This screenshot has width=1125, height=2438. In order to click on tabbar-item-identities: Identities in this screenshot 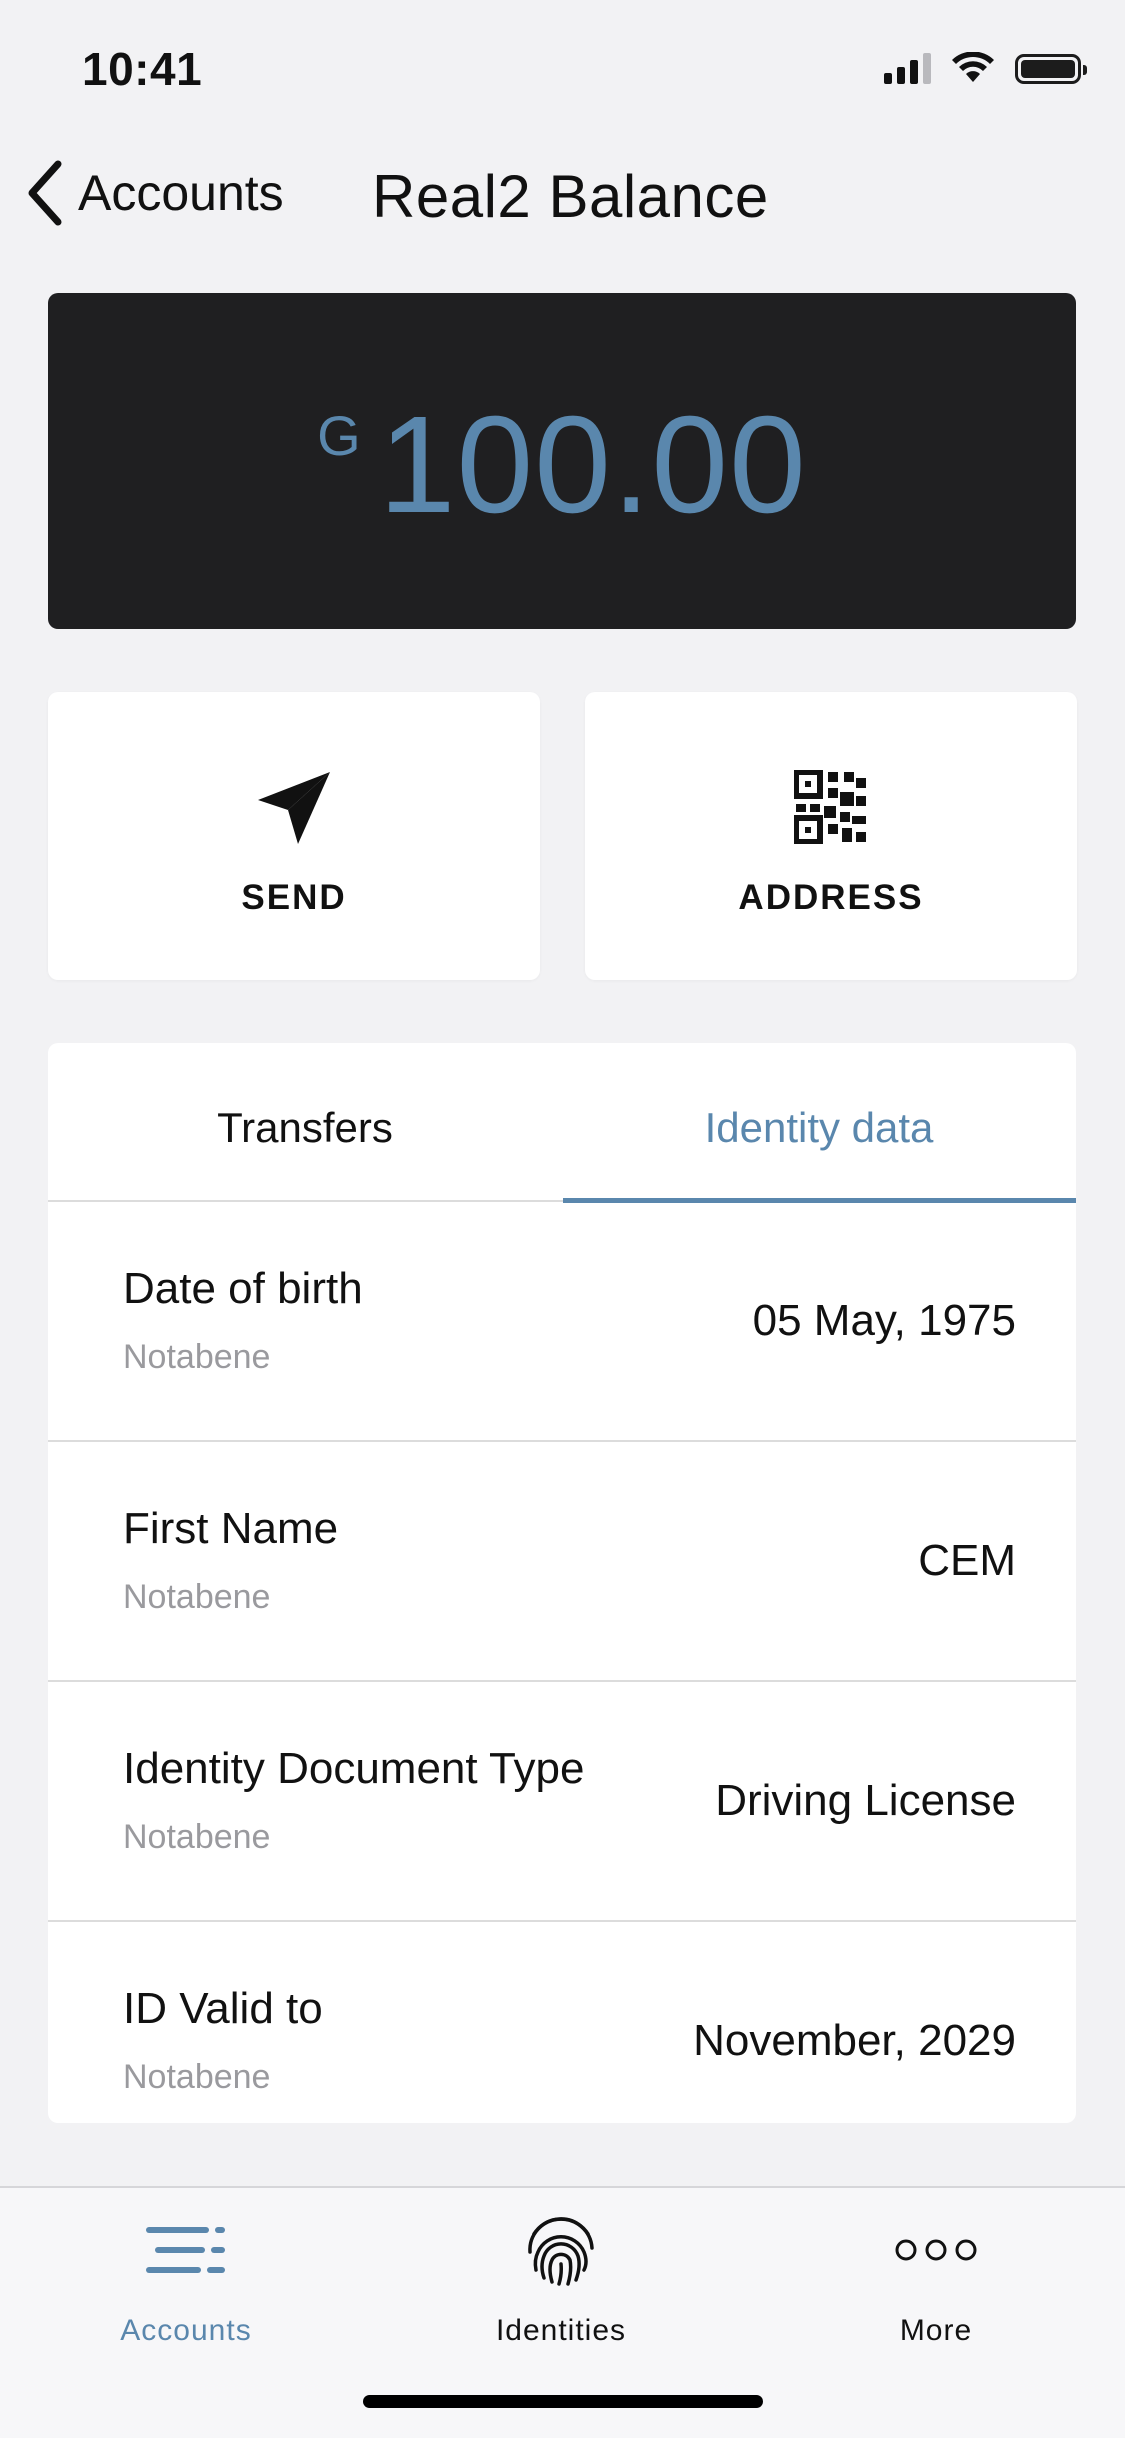, I will do `click(561, 2279)`.